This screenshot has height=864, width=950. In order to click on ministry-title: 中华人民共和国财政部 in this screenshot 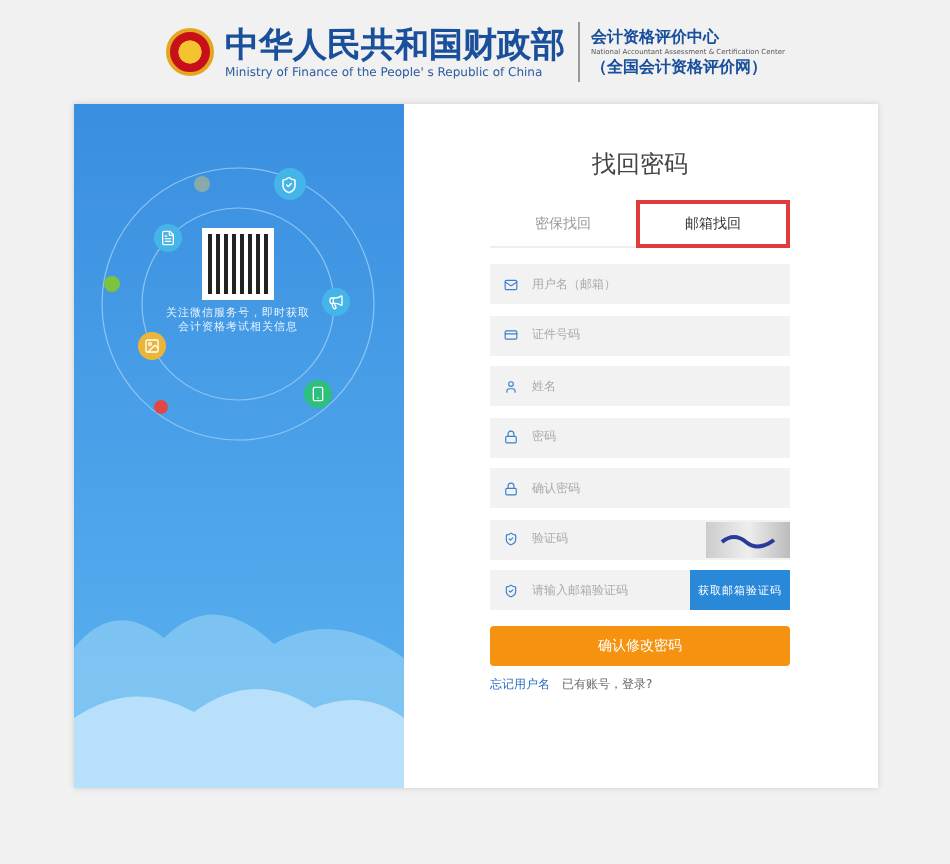, I will do `click(395, 45)`.